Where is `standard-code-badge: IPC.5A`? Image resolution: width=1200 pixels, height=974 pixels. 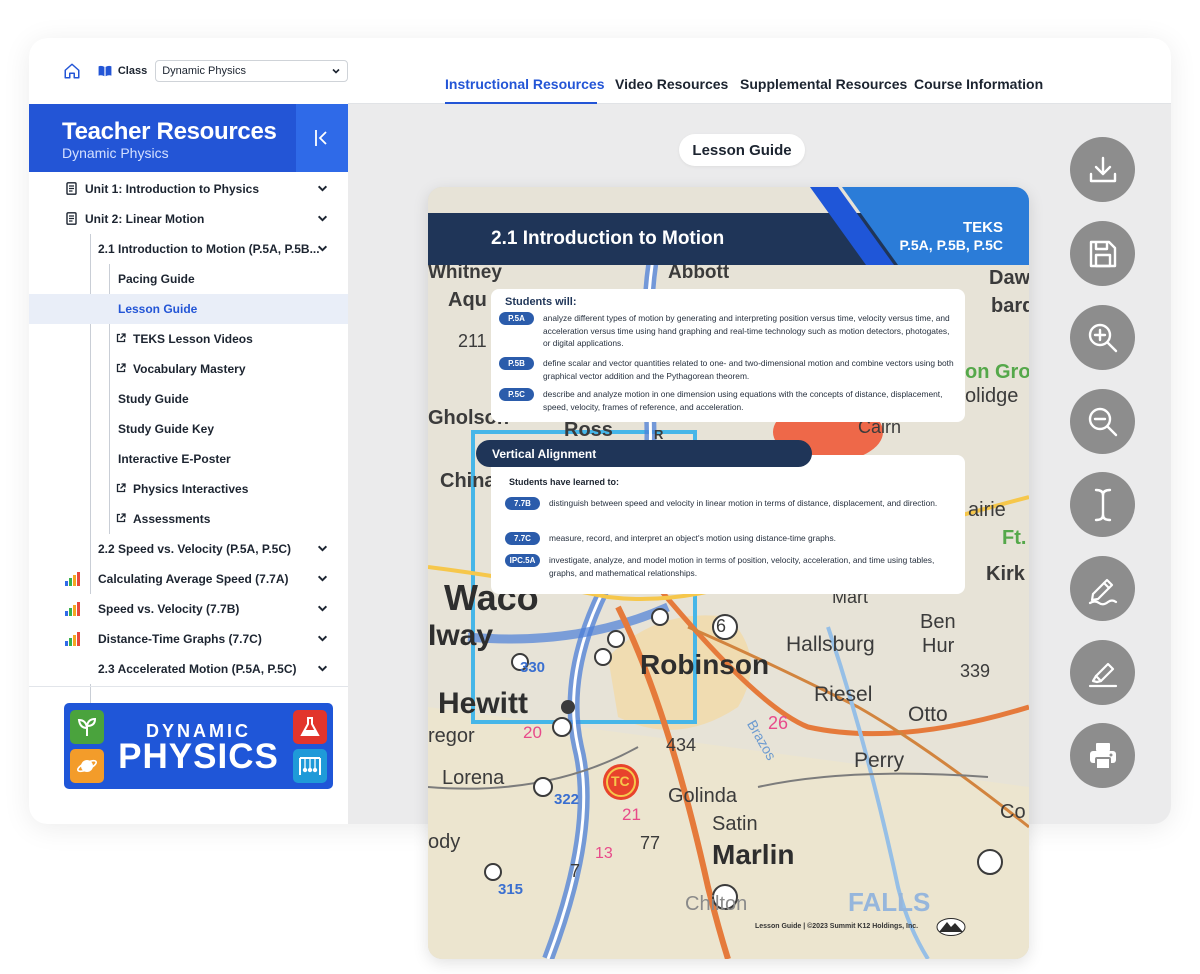 standard-code-badge: IPC.5A is located at coordinates (522, 560).